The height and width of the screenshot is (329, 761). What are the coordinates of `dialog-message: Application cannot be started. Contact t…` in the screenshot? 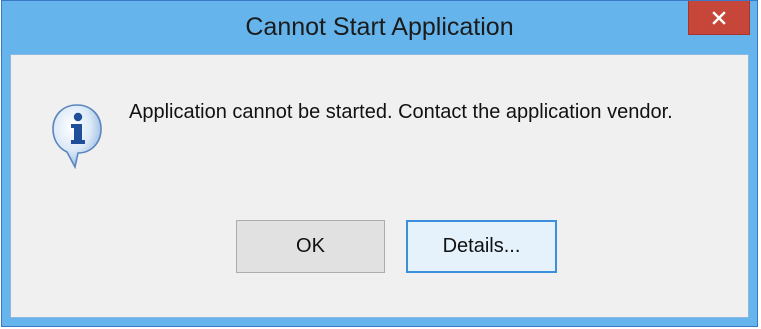 It's located at (401, 112).